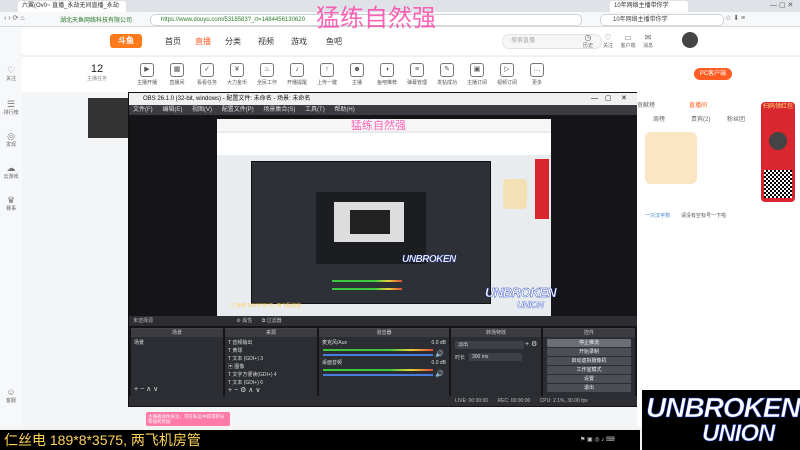 This screenshot has width=800, height=450. Describe the element at coordinates (172, 110) in the screenshot. I see `menu-edit: 编辑(E)` at that location.